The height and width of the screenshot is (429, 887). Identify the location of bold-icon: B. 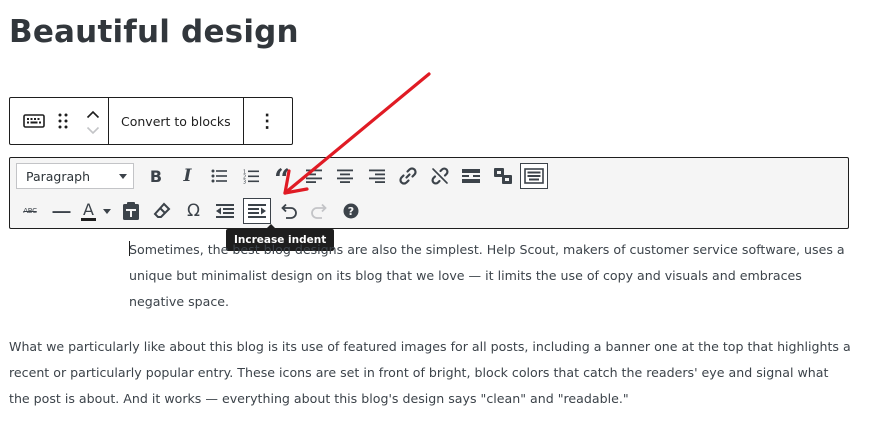
(156, 176).